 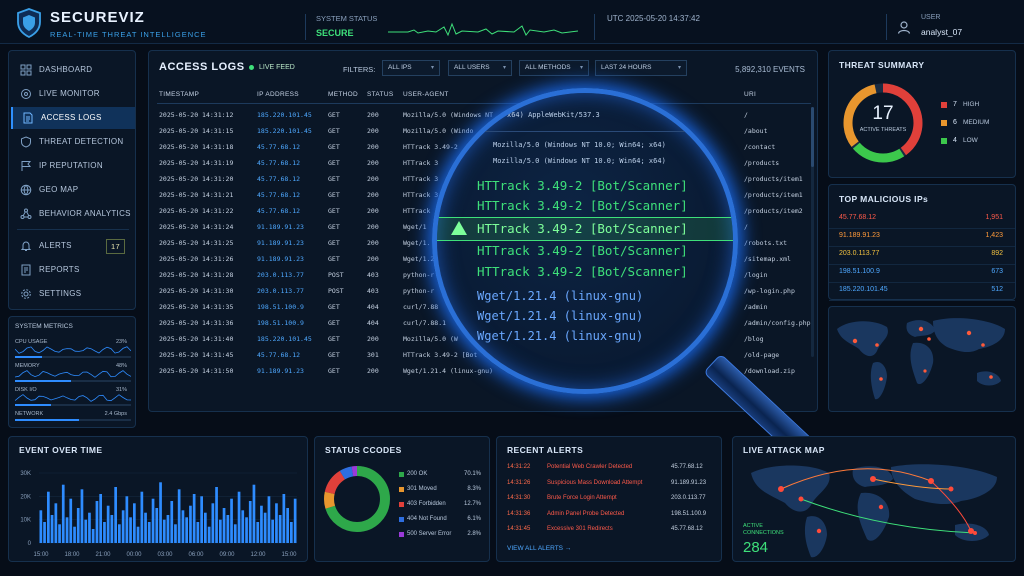 What do you see at coordinates (863, 289) in the screenshot?
I see `top-ip-address: 185.220.101.45` at bounding box center [863, 289].